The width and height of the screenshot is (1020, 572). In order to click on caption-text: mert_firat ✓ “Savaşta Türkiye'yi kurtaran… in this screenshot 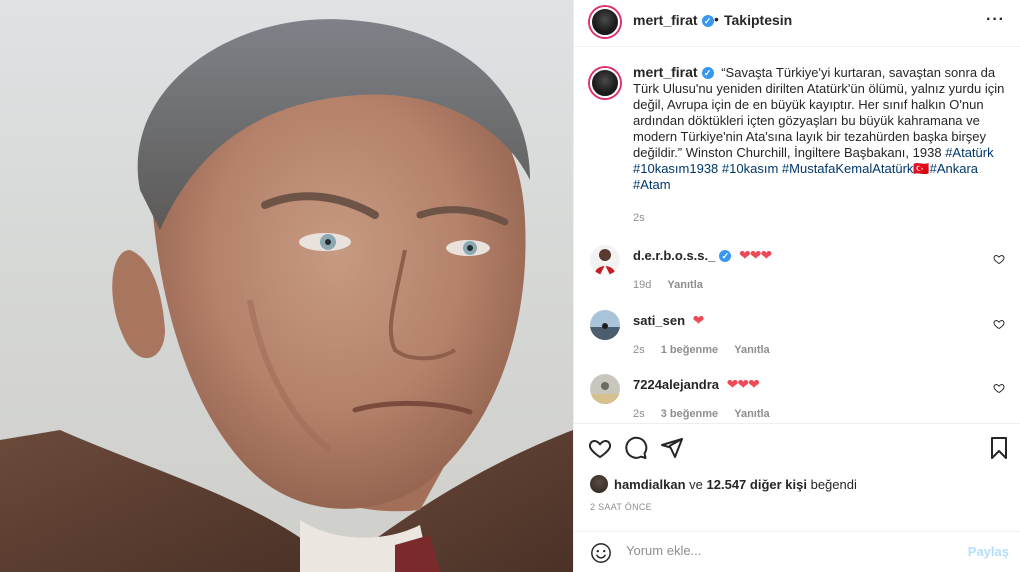, I will do `click(819, 128)`.